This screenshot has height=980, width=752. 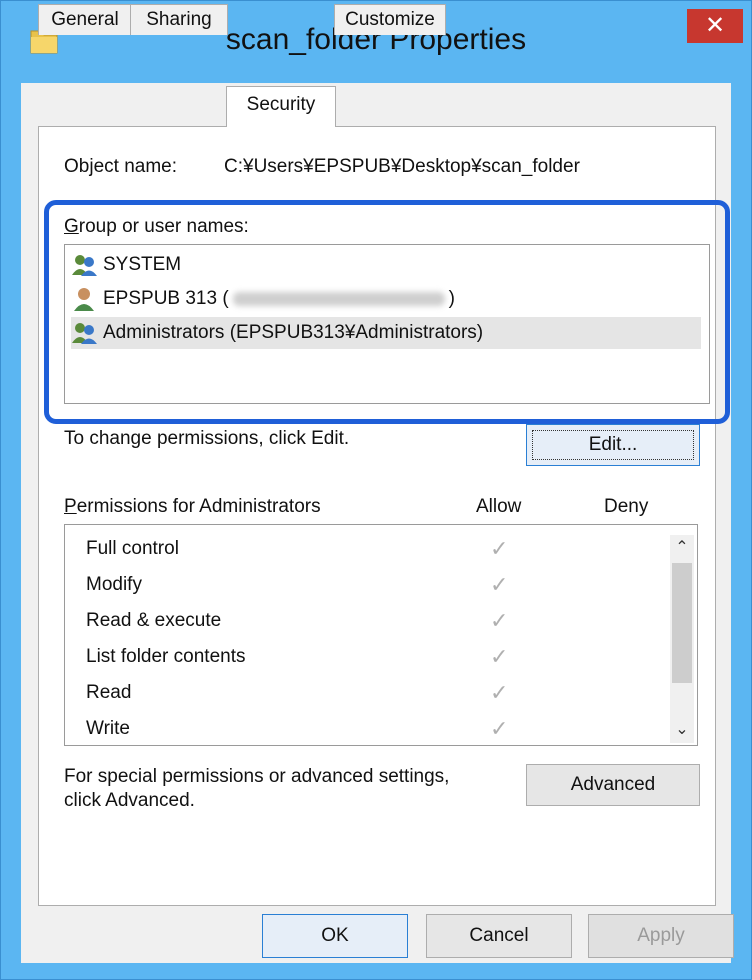 I want to click on scroll-down-icon: ⌄, so click(x=682, y=729).